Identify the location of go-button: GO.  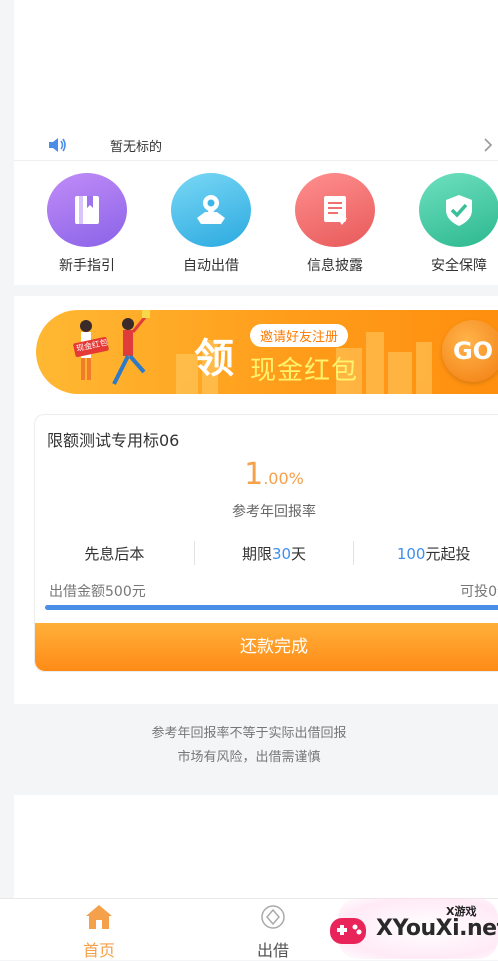
(470, 351).